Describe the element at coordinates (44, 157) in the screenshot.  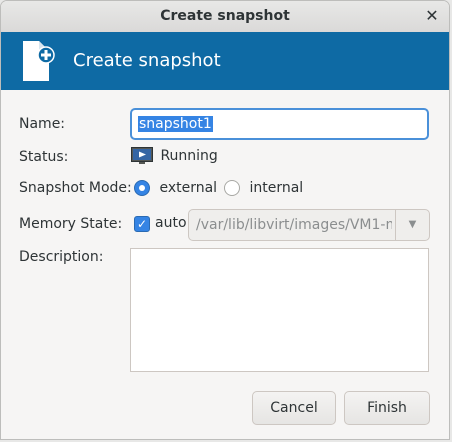
I see `status-label: Status:` at that location.